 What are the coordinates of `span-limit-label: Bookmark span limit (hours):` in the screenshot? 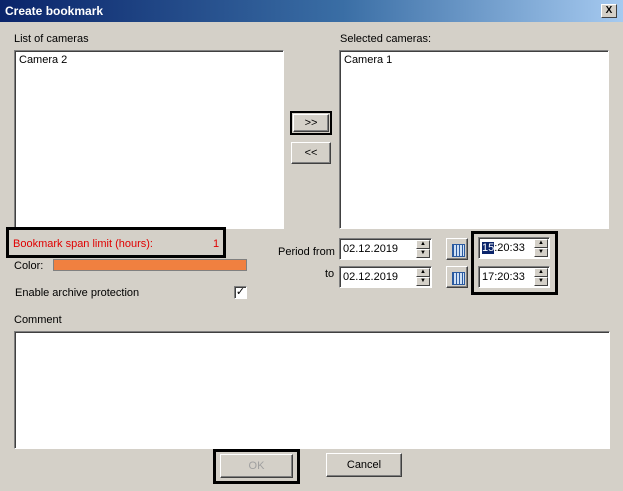 It's located at (83, 244).